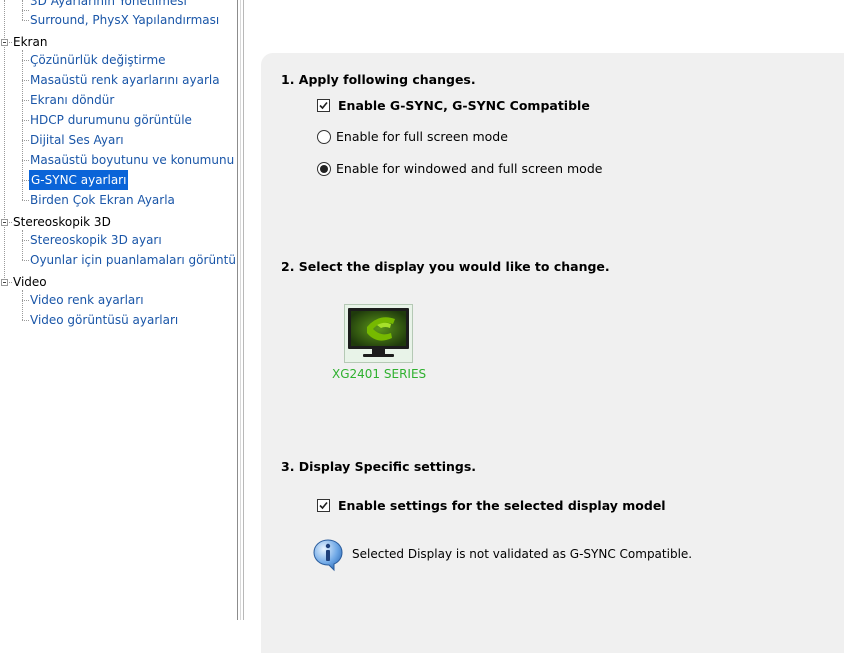  Describe the element at coordinates (328, 555) in the screenshot. I see `info-icon` at that location.